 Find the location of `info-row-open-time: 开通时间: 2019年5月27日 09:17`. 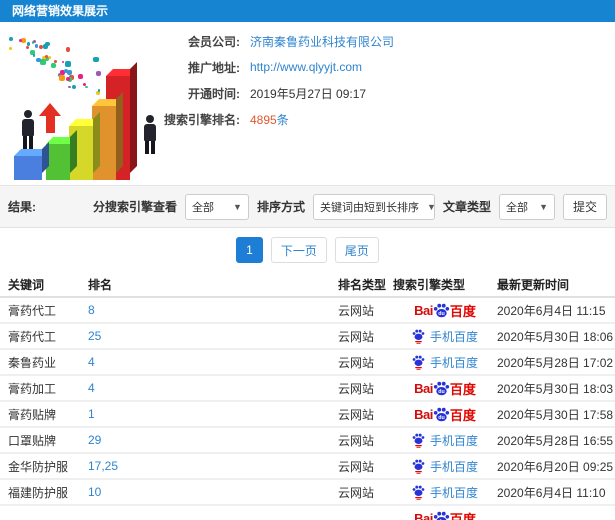

info-row-open-time: 开通时间: 2019年5月27日 09:17 is located at coordinates (237, 93).